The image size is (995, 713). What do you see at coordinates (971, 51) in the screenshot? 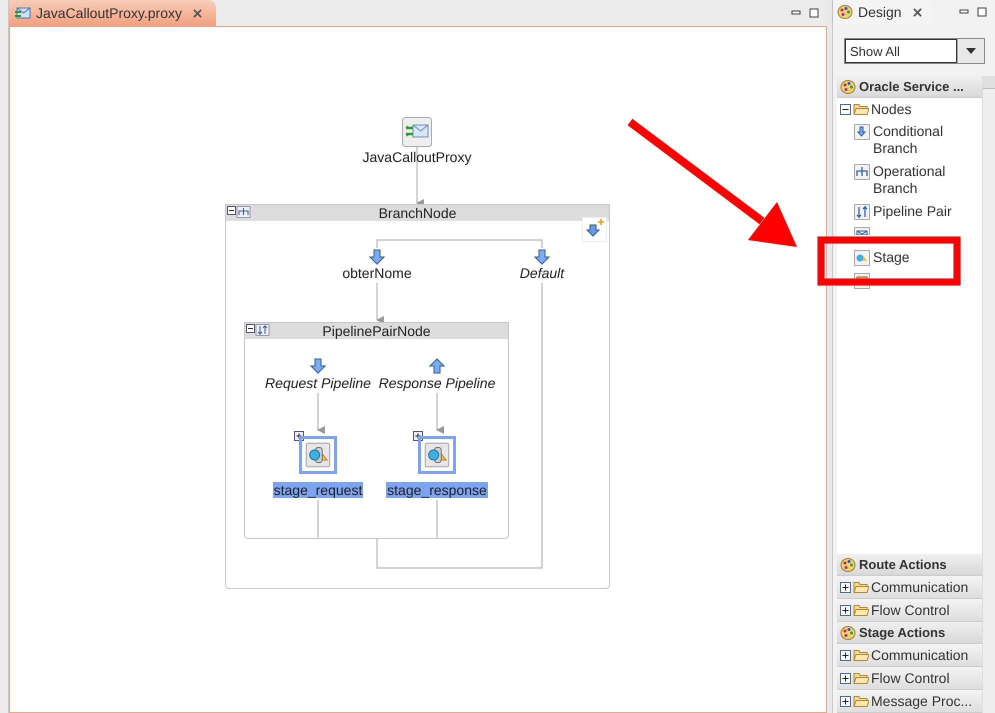
I see `caret-icon` at bounding box center [971, 51].